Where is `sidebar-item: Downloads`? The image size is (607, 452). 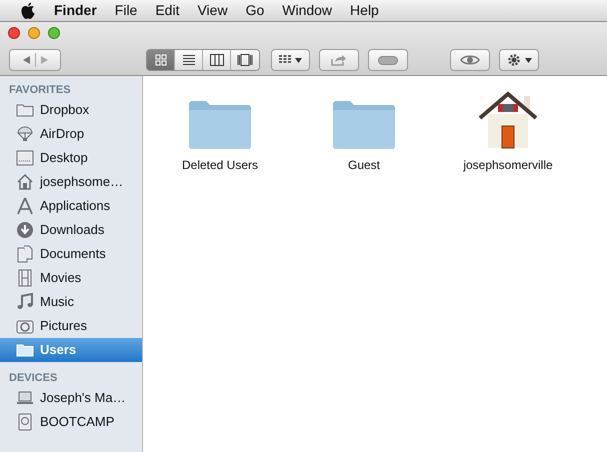
sidebar-item: Downloads is located at coordinates (71, 230).